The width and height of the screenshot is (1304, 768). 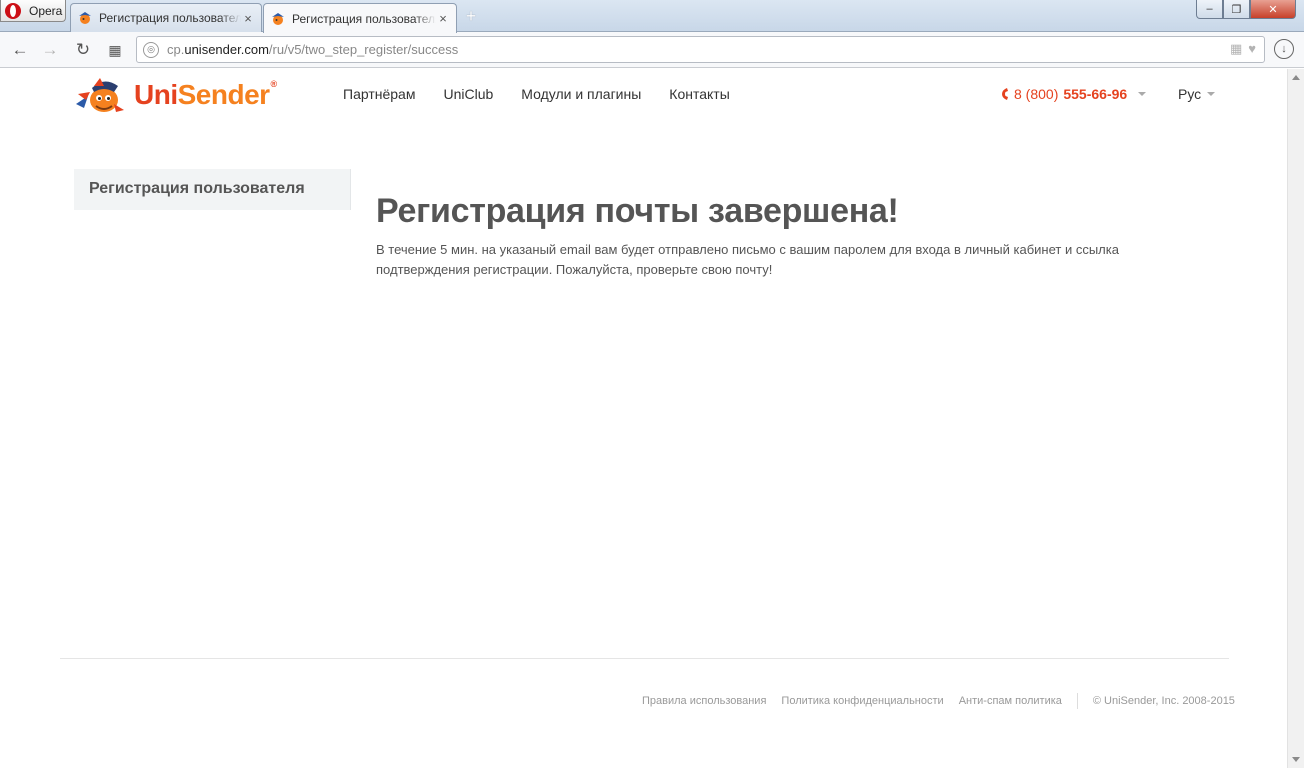 I want to click on footer-divider, so click(x=644, y=658).